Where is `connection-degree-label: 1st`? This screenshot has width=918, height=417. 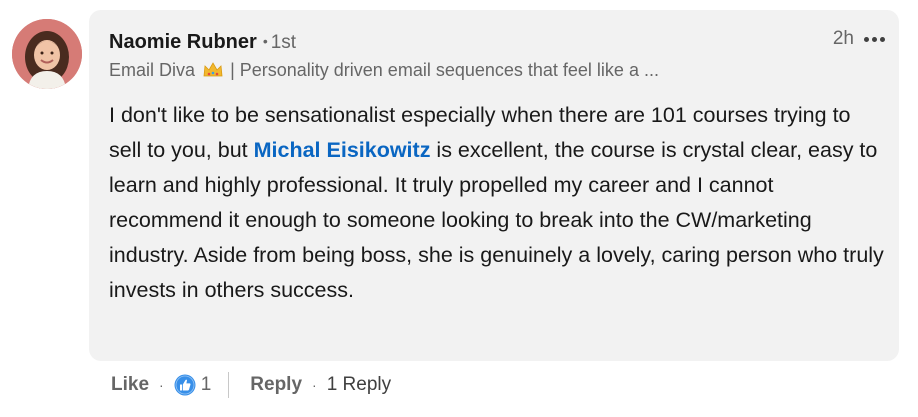 connection-degree-label: 1st is located at coordinates (283, 42).